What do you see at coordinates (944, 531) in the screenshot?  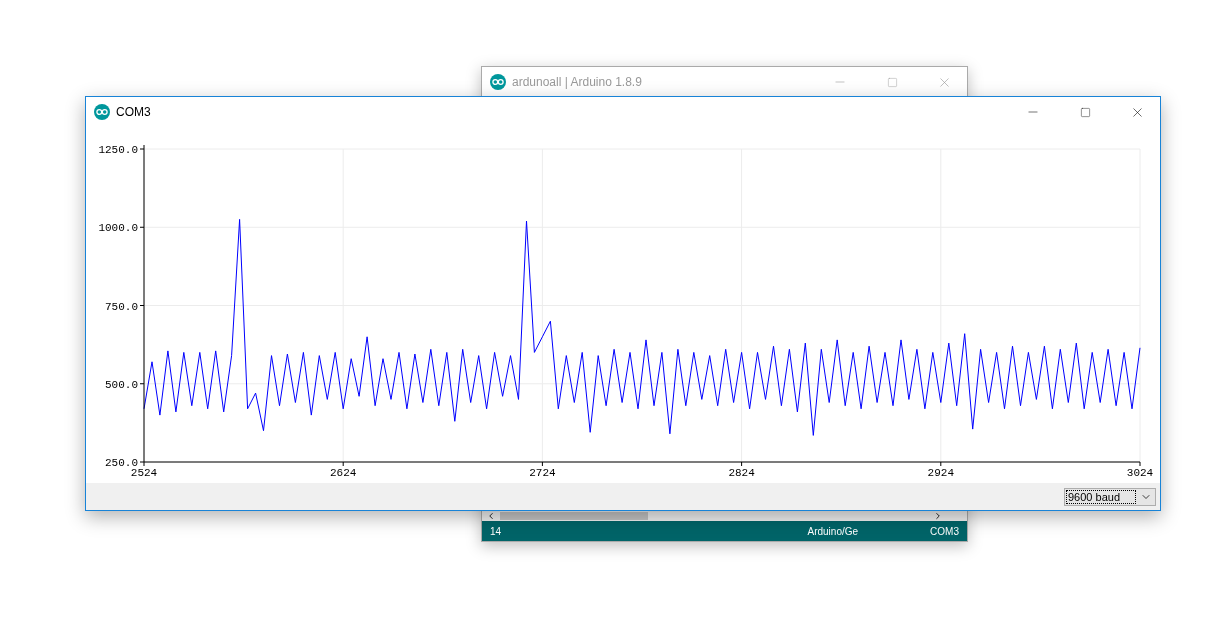 I see `port-name: COM3` at bounding box center [944, 531].